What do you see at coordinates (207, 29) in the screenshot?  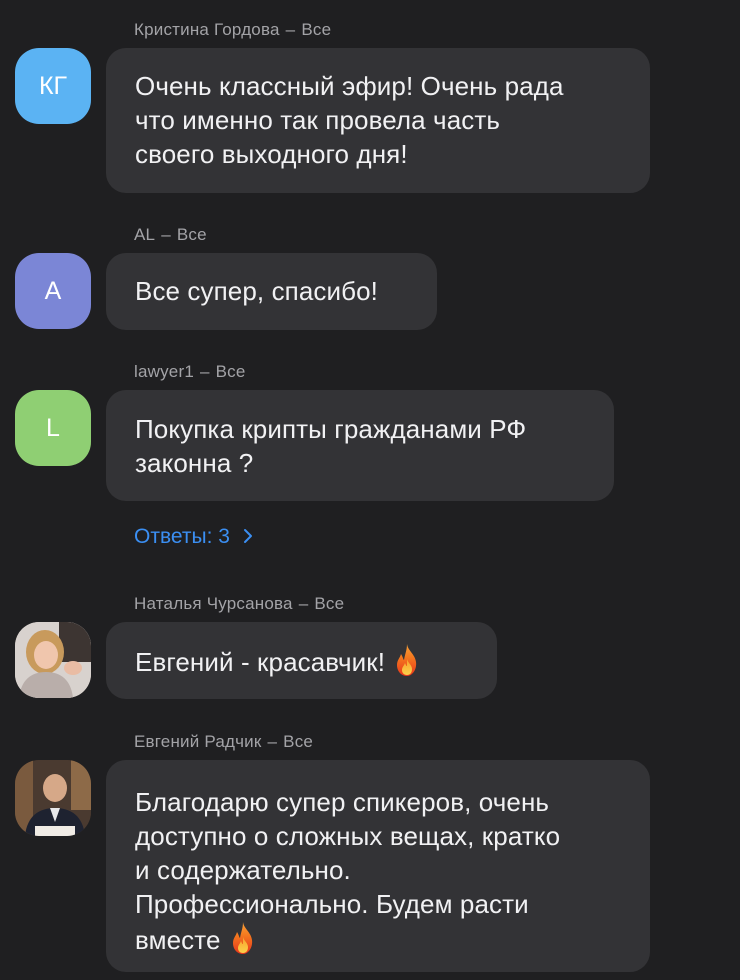 I see `author-name: Кристина Гордова` at bounding box center [207, 29].